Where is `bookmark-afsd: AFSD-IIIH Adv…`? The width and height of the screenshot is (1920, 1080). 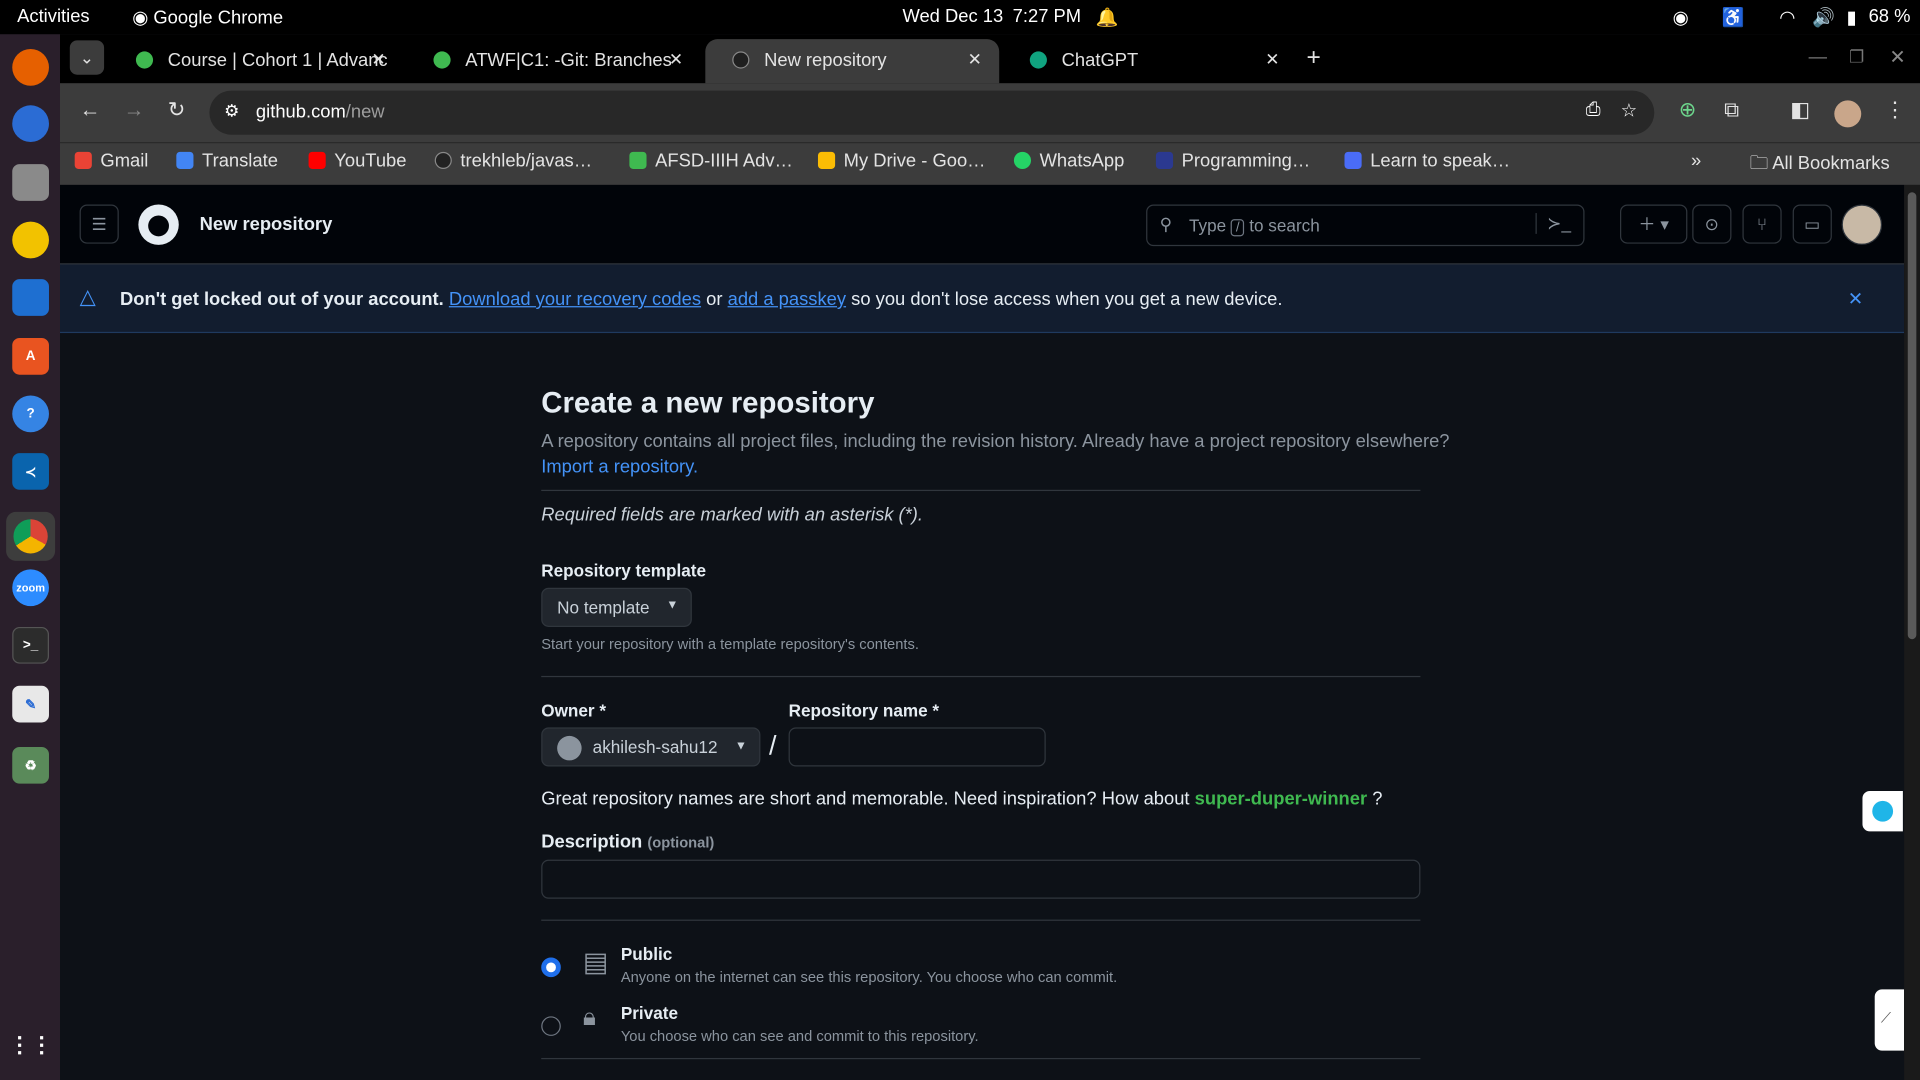
bookmark-afsd: AFSD-IIIH Adv… is located at coordinates (711, 161).